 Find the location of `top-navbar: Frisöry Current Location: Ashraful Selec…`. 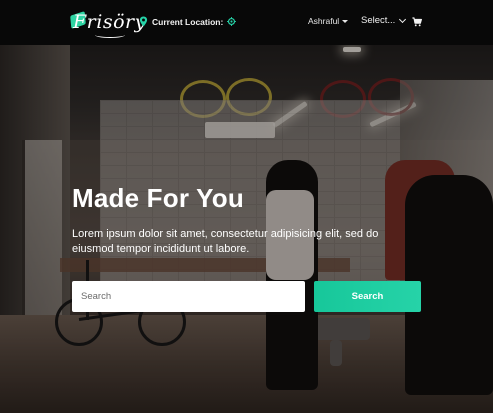

top-navbar: Frisöry Current Location: Ashraful Selec… is located at coordinates (246, 22).